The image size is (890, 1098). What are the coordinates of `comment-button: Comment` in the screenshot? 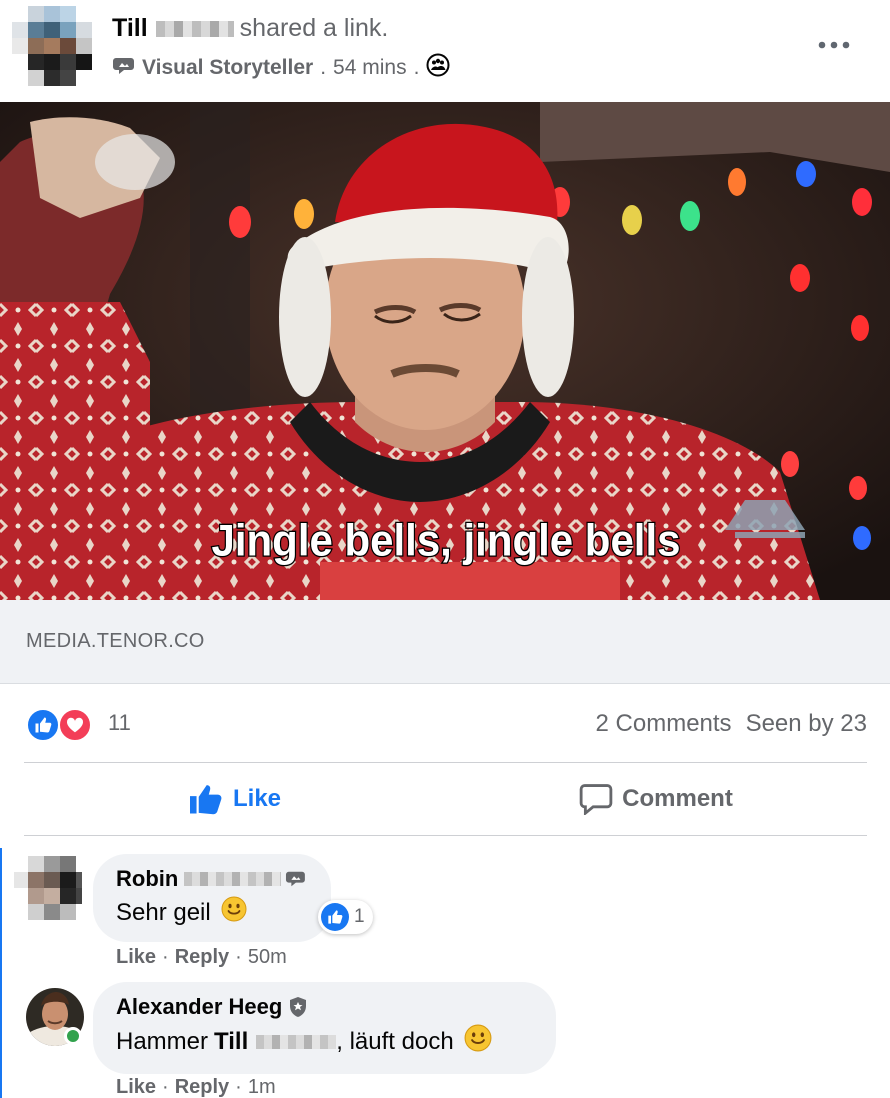 It's located at (656, 799).